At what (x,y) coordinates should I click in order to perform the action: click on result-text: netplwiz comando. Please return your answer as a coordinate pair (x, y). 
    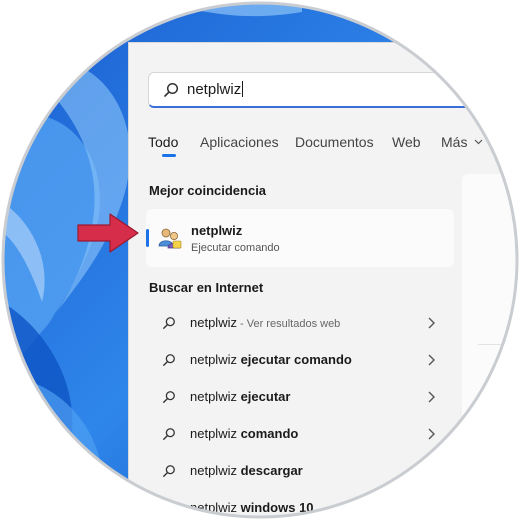
    Looking at the image, I should click on (244, 433).